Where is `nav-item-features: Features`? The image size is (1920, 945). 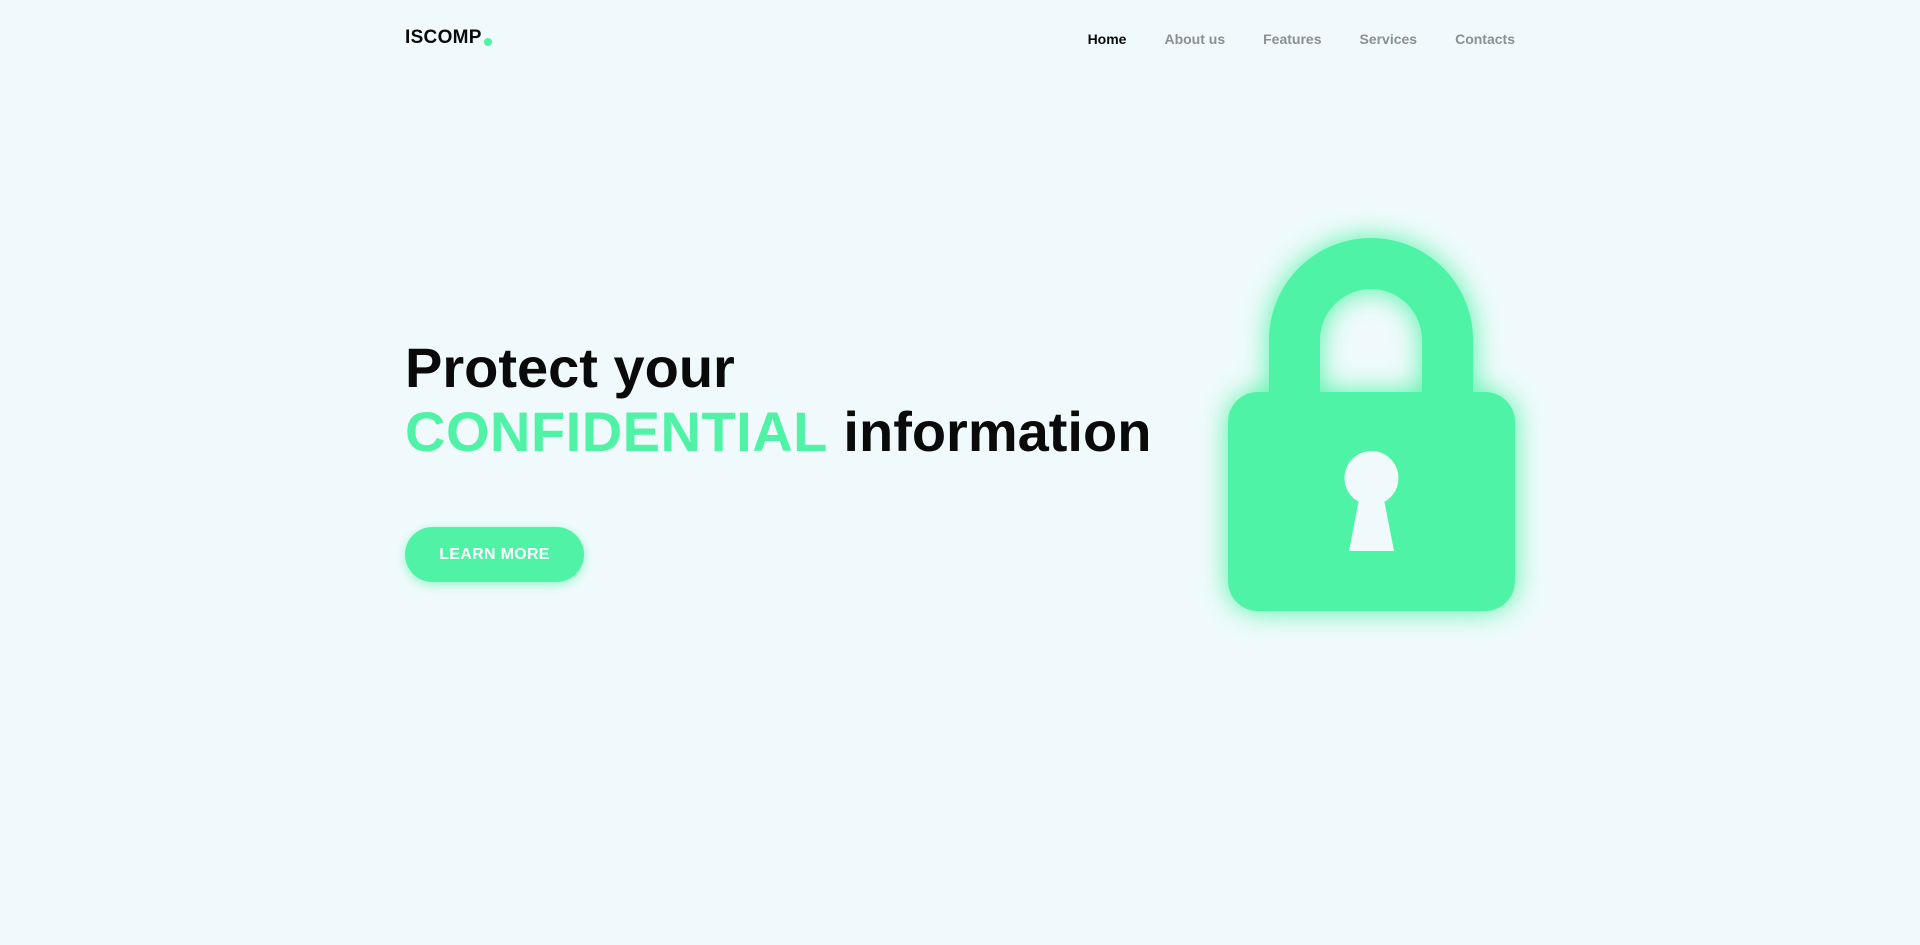
nav-item-features: Features is located at coordinates (1292, 39).